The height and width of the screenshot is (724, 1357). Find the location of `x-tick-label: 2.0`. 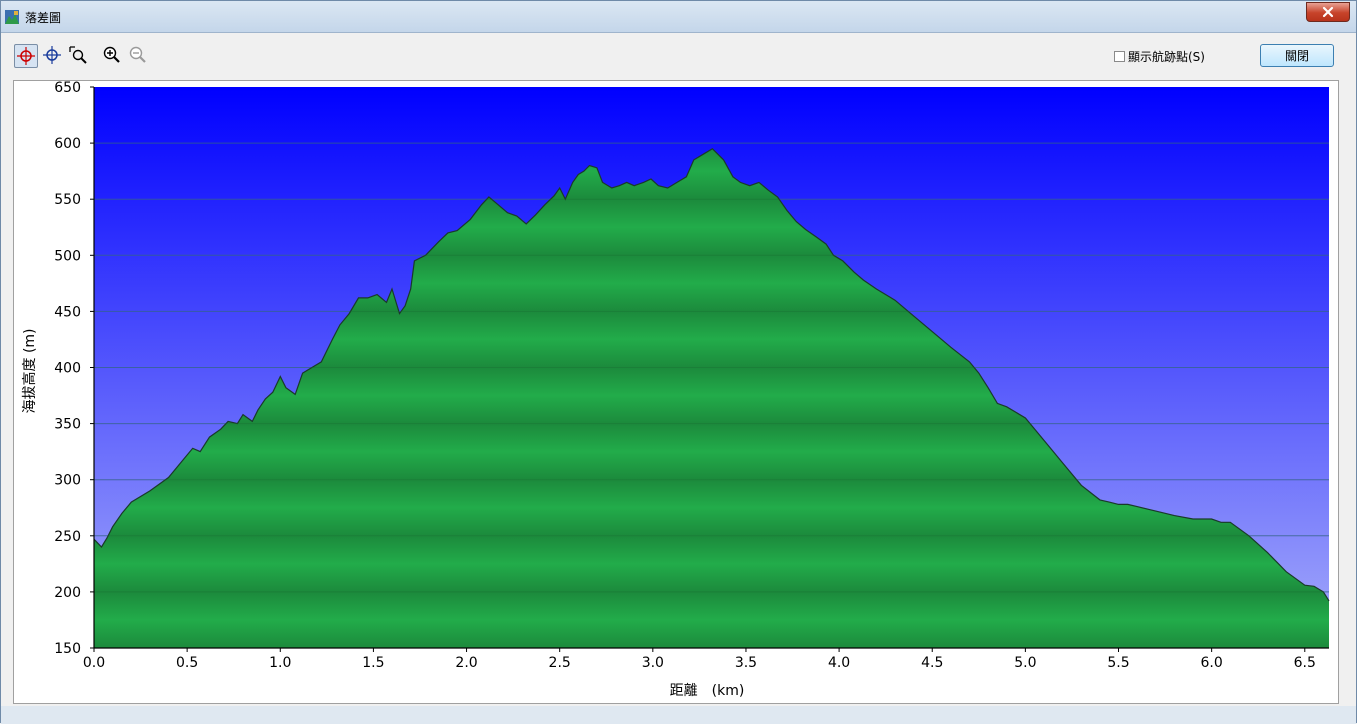

x-tick-label: 2.0 is located at coordinates (466, 663).